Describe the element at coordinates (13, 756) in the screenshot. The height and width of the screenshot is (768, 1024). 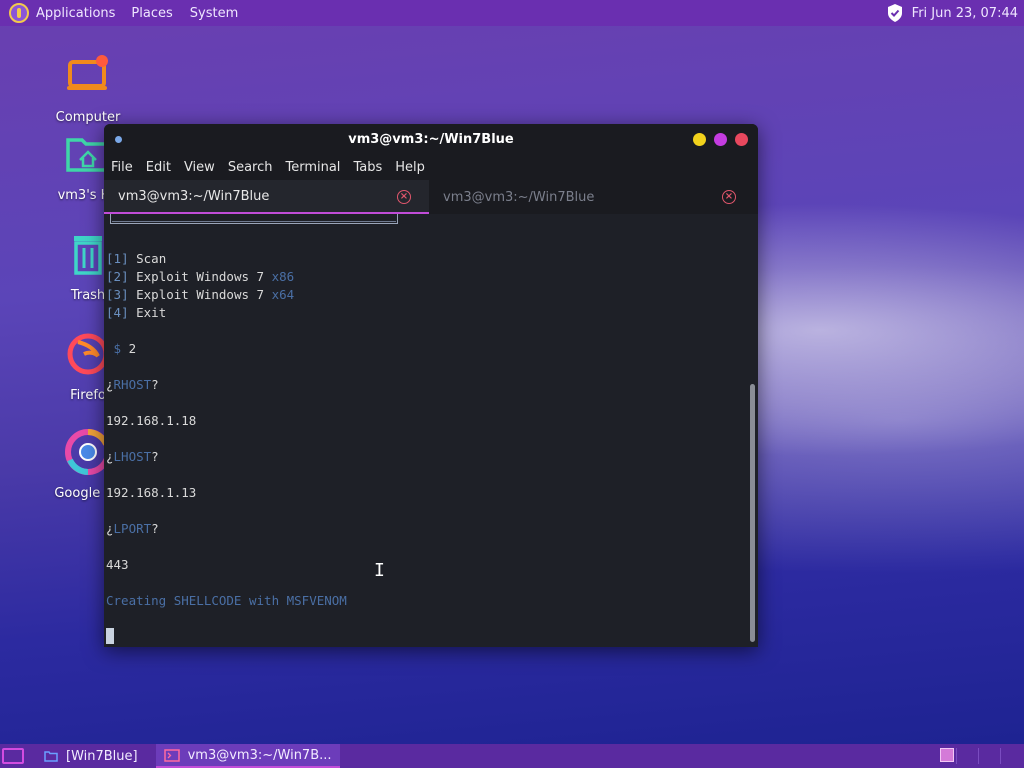
I see `show-desktop-icon` at that location.